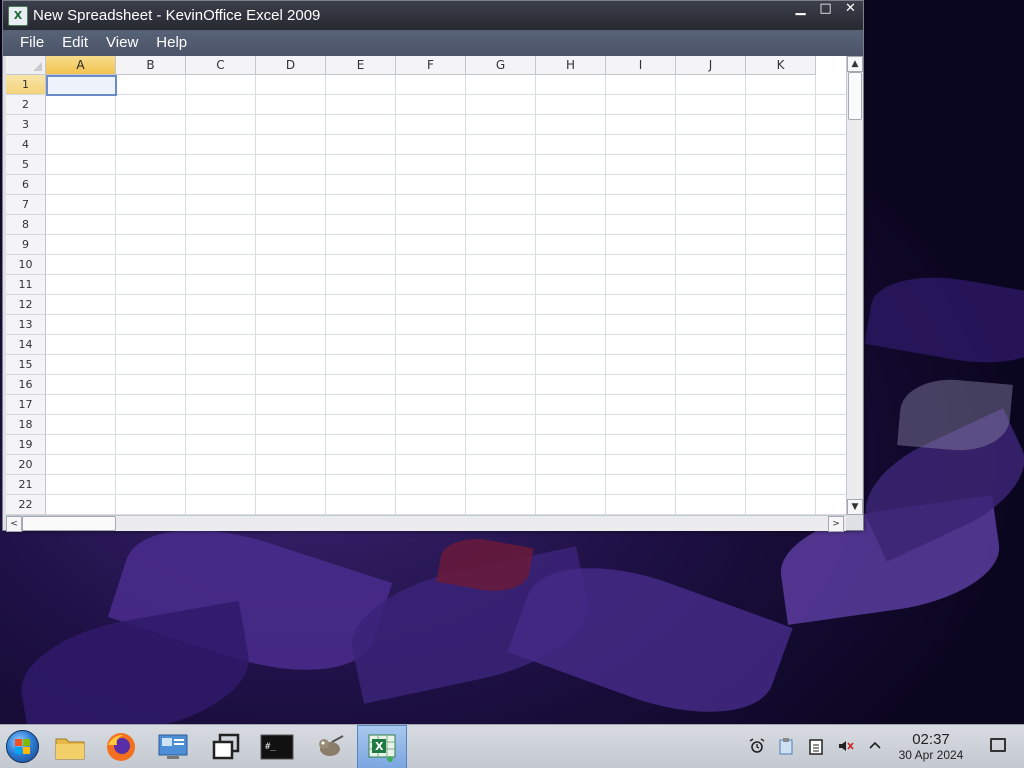 The height and width of the screenshot is (768, 1024). What do you see at coordinates (69, 523) in the screenshot?
I see `horizontal-scroll-thumb` at bounding box center [69, 523].